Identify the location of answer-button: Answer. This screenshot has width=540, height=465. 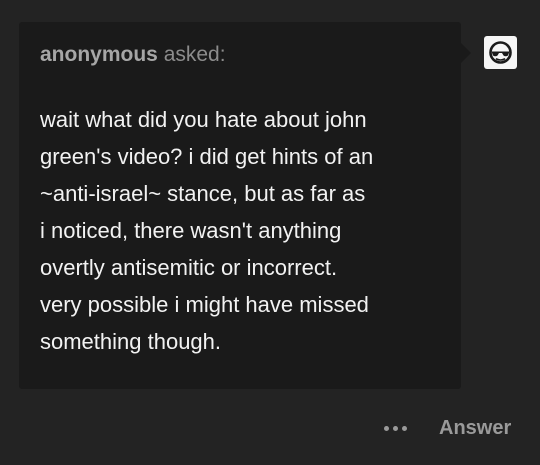
(475, 428).